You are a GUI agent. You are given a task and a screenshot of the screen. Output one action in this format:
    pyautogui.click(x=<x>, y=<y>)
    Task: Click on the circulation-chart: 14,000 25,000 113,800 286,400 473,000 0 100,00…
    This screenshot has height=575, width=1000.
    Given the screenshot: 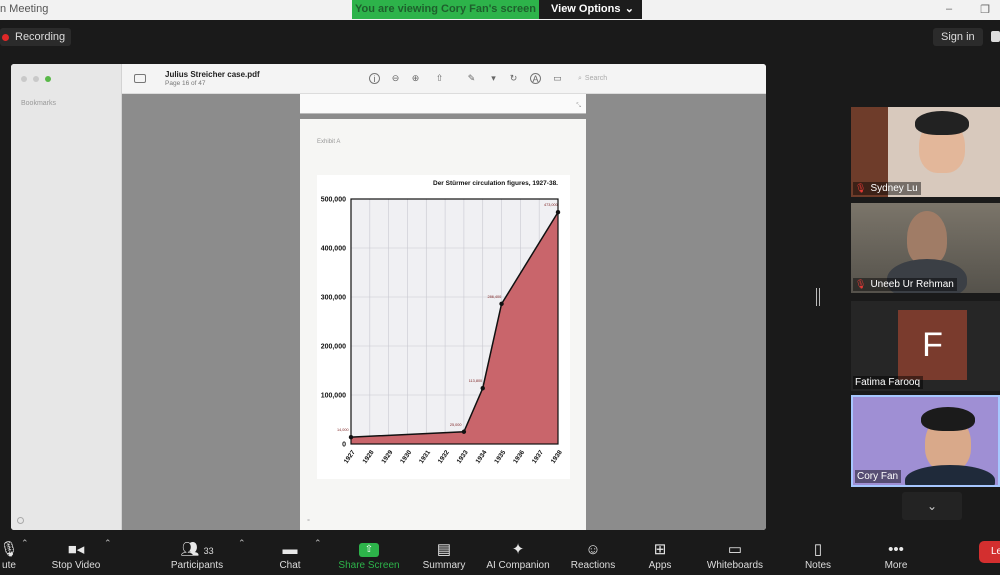 What is the action you would take?
    pyautogui.click(x=443, y=327)
    